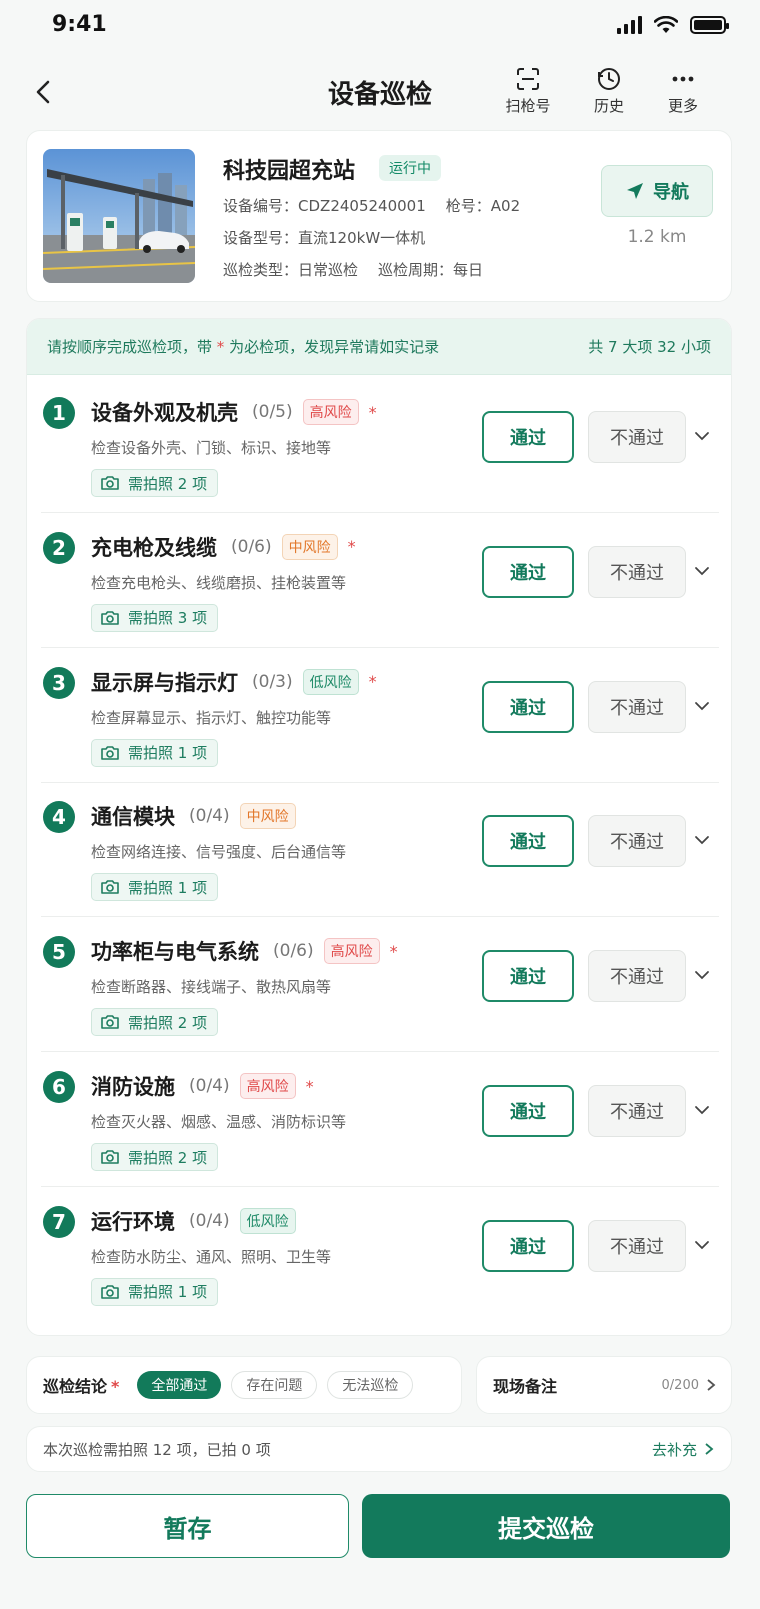 The image size is (760, 1609). Describe the element at coordinates (272, 412) in the screenshot. I see `item-progress: (0/5)` at that location.